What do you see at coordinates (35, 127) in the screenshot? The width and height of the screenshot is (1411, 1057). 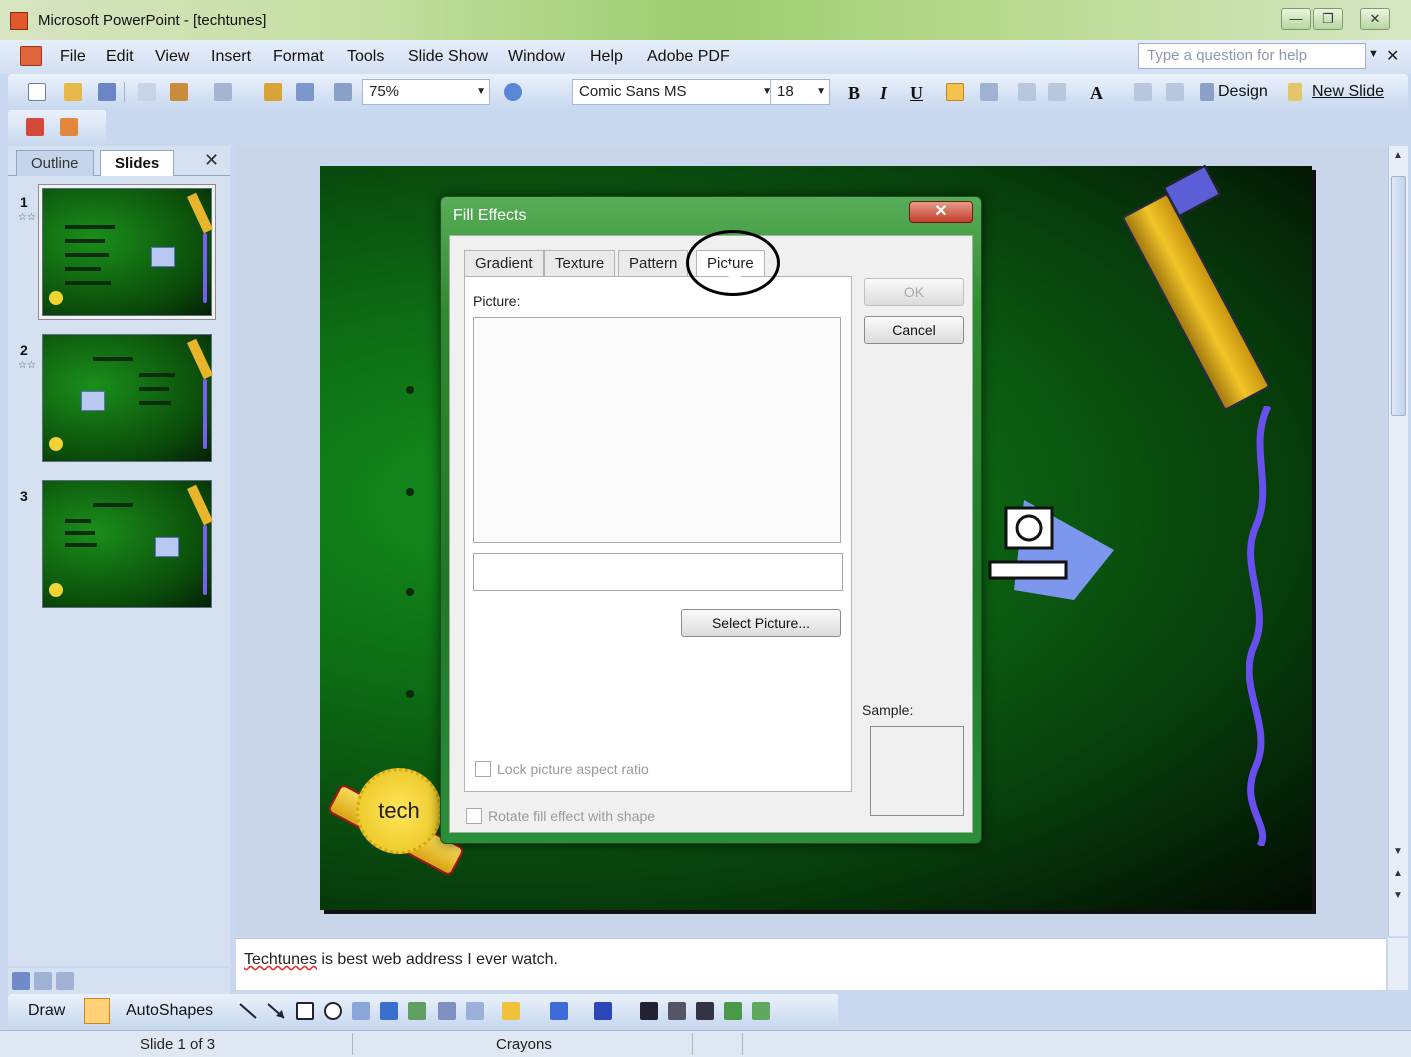 I see `convert-pdf-icon` at bounding box center [35, 127].